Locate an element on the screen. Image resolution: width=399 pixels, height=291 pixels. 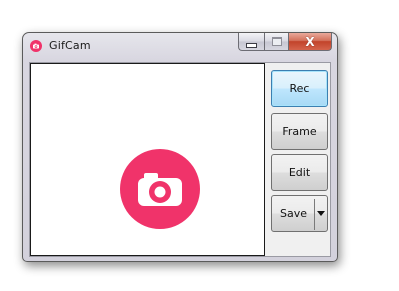
chevron-down-icon is located at coordinates (321, 213).